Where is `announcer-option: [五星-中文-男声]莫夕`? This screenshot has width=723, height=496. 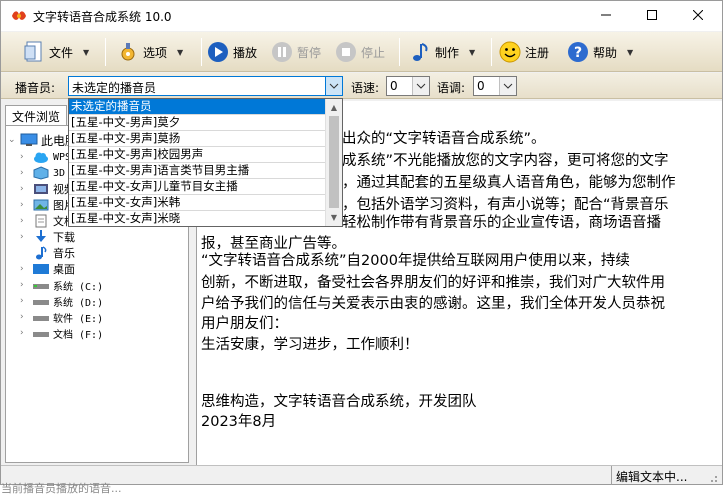 announcer-option: [五星-中文-男声]莫夕 is located at coordinates (197, 123).